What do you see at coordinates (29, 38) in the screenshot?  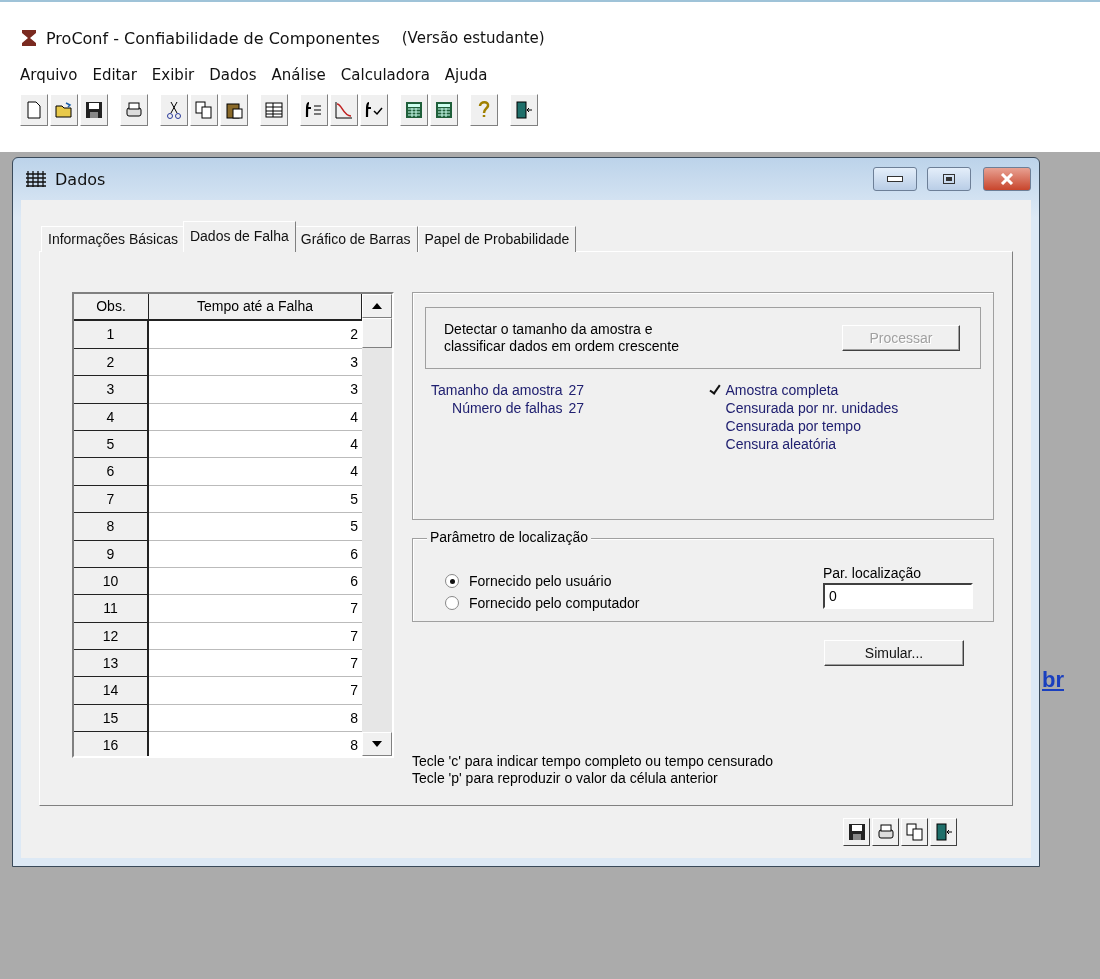 I see `hourglass-icon` at bounding box center [29, 38].